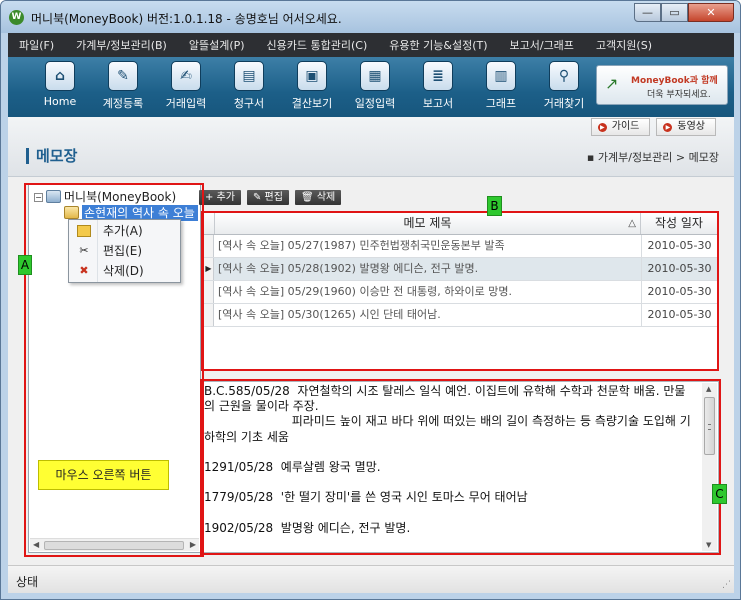 This screenshot has width=741, height=600. I want to click on menu-household-ledger: 가계부/정보관리(B), so click(121, 45).